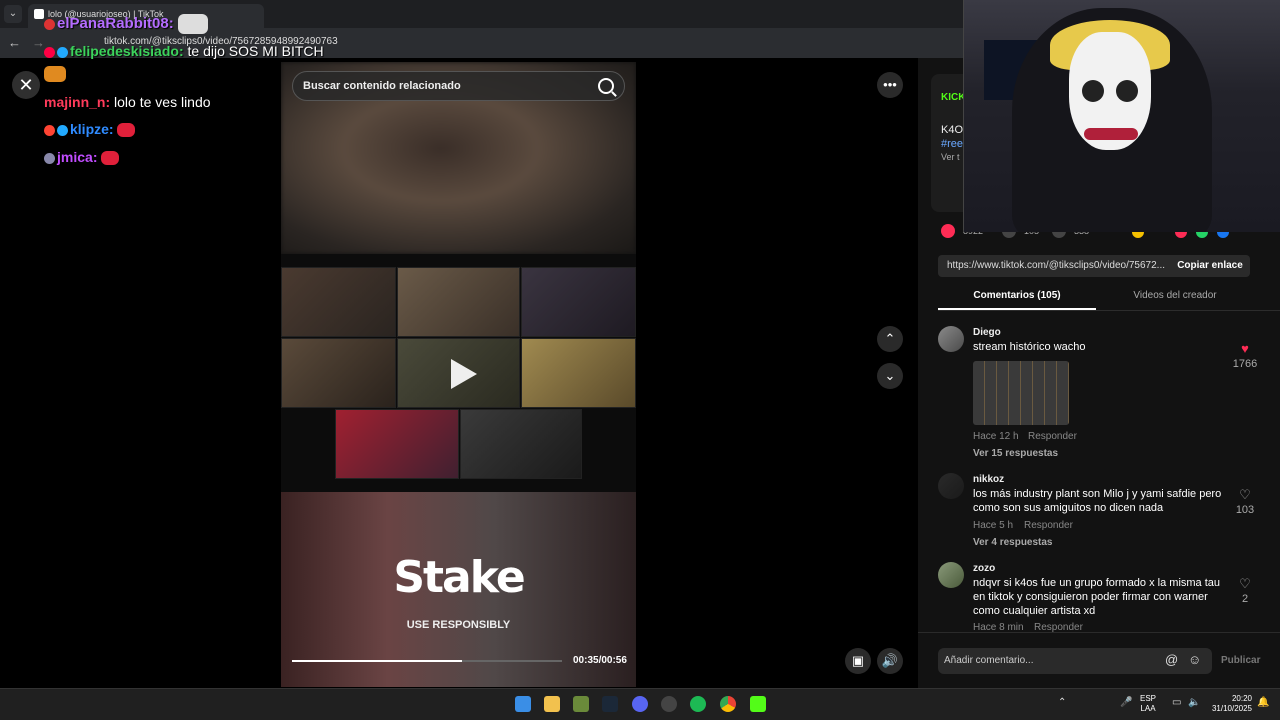 This screenshot has width=1280, height=720. What do you see at coordinates (1109, 310) in the screenshot?
I see `tabs-divider` at bounding box center [1109, 310].